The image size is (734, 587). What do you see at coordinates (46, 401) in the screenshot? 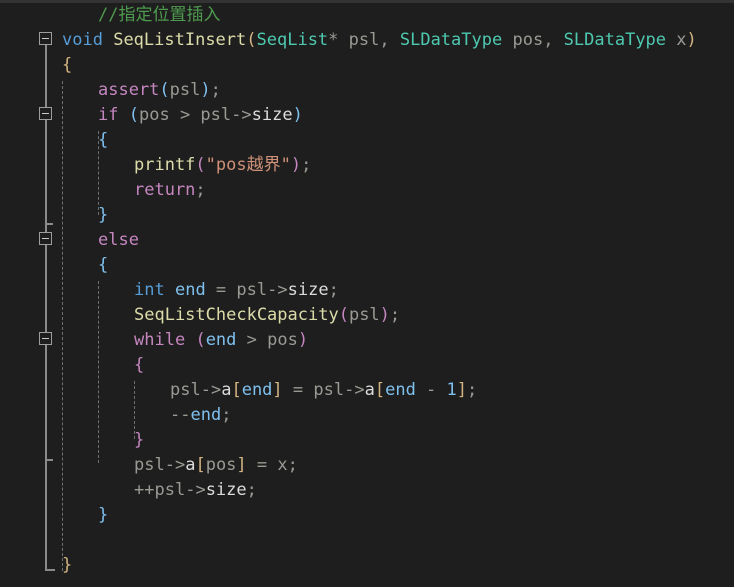
I see `fold-region-line` at bounding box center [46, 401].